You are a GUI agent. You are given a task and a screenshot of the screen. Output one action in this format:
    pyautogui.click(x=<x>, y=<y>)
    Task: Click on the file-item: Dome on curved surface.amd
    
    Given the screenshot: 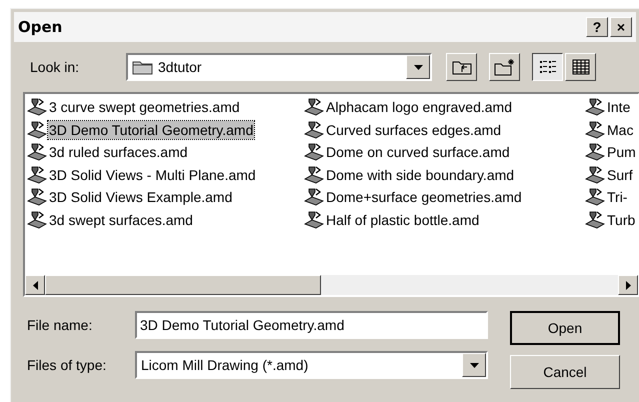 What is the action you would take?
    pyautogui.click(x=418, y=152)
    